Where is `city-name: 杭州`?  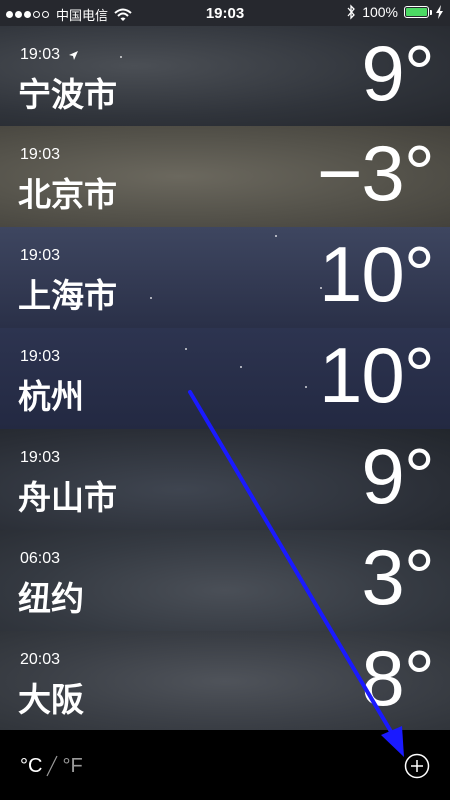
city-name: 杭州 is located at coordinates (51, 396).